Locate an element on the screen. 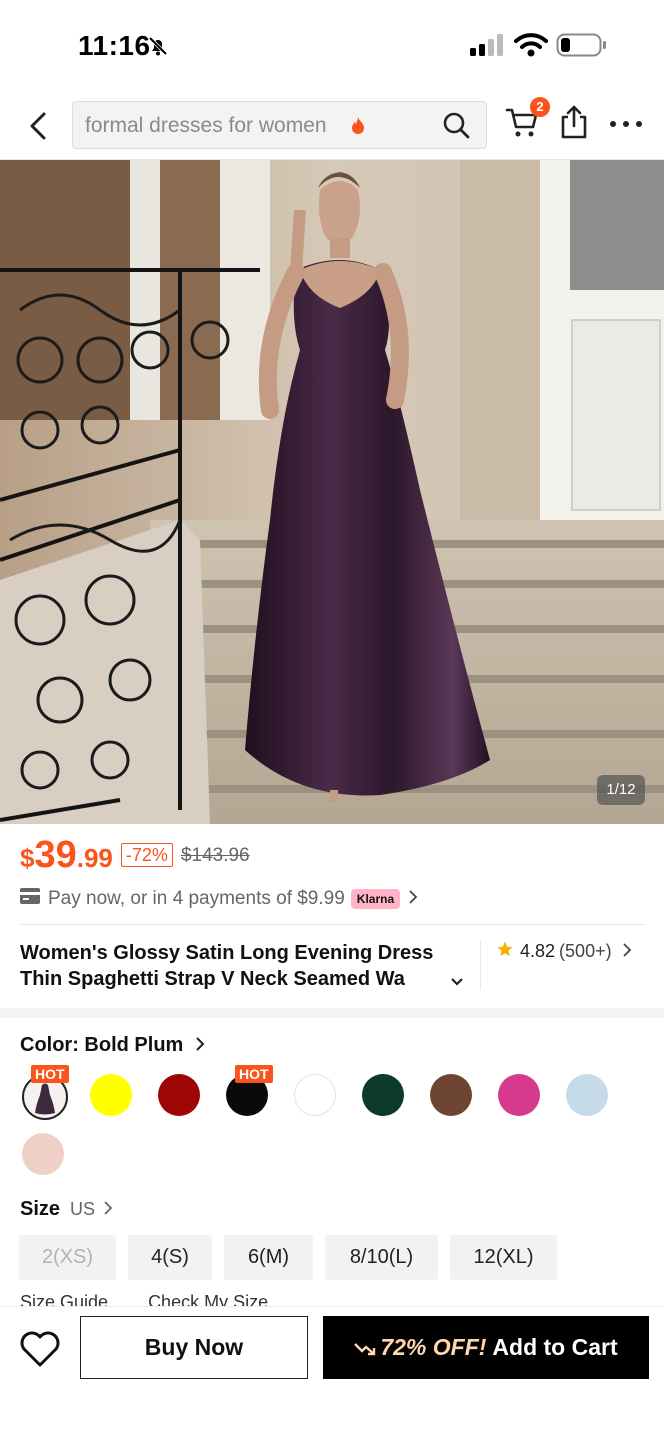 The width and height of the screenshot is (664, 1440). color-selector-label: Color: Bold Plum is located at coordinates (112, 1045).